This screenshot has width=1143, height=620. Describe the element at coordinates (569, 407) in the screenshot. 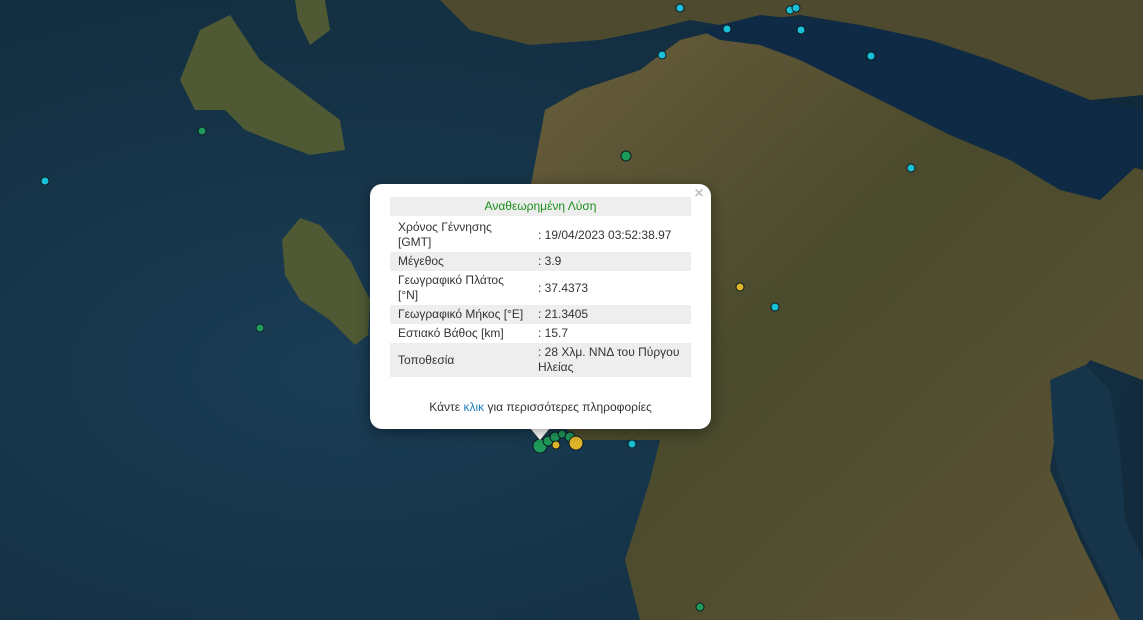

I see `more-info-suffix: για περισσότερες πληροφορίες` at that location.